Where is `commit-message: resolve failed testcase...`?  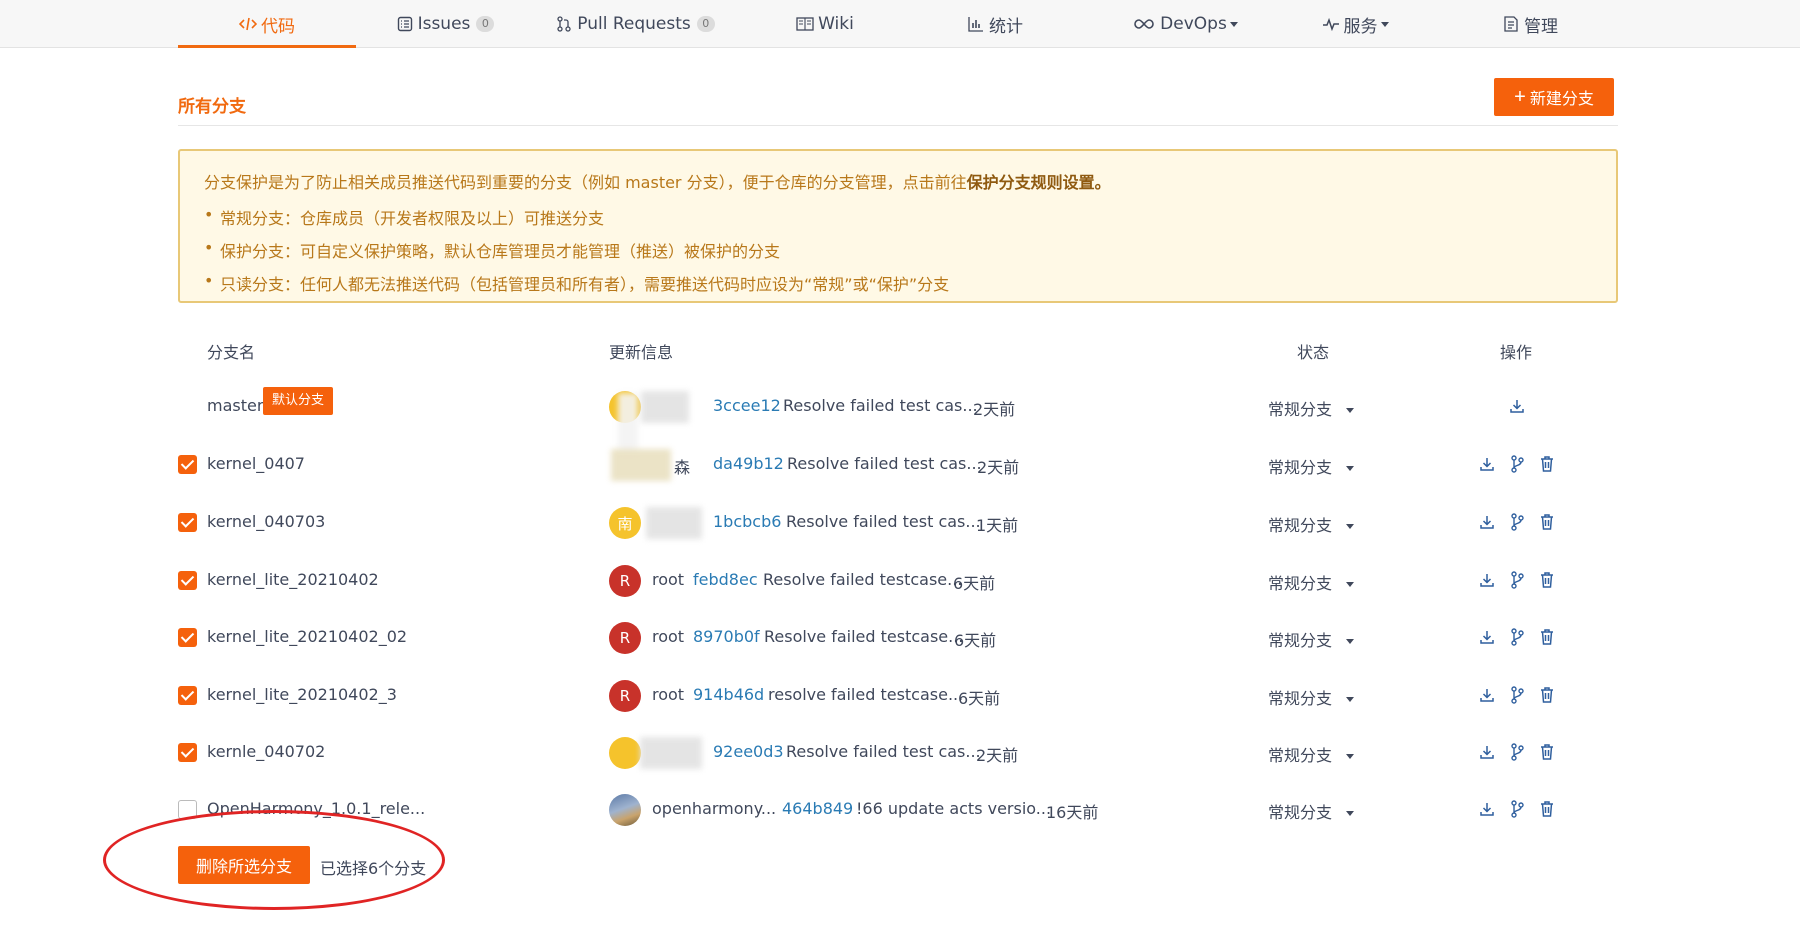
commit-message: resolve failed testcase... is located at coordinates (865, 694).